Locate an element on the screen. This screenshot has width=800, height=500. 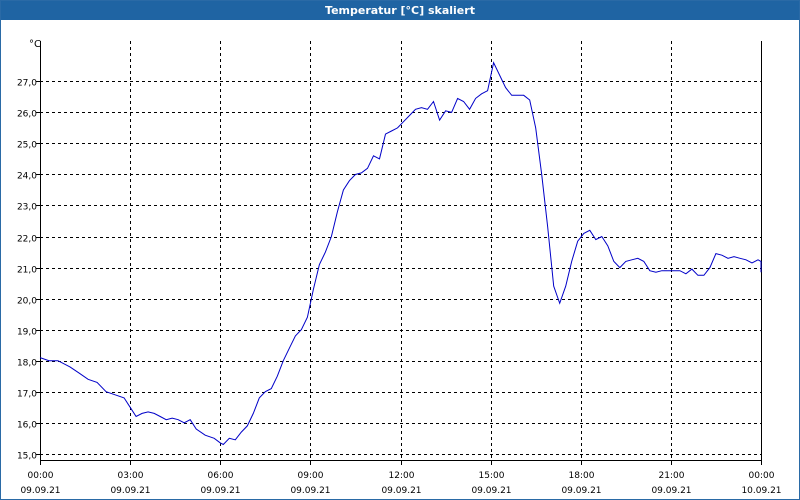
y-tick-label: 23,0 is located at coordinates (27, 208).